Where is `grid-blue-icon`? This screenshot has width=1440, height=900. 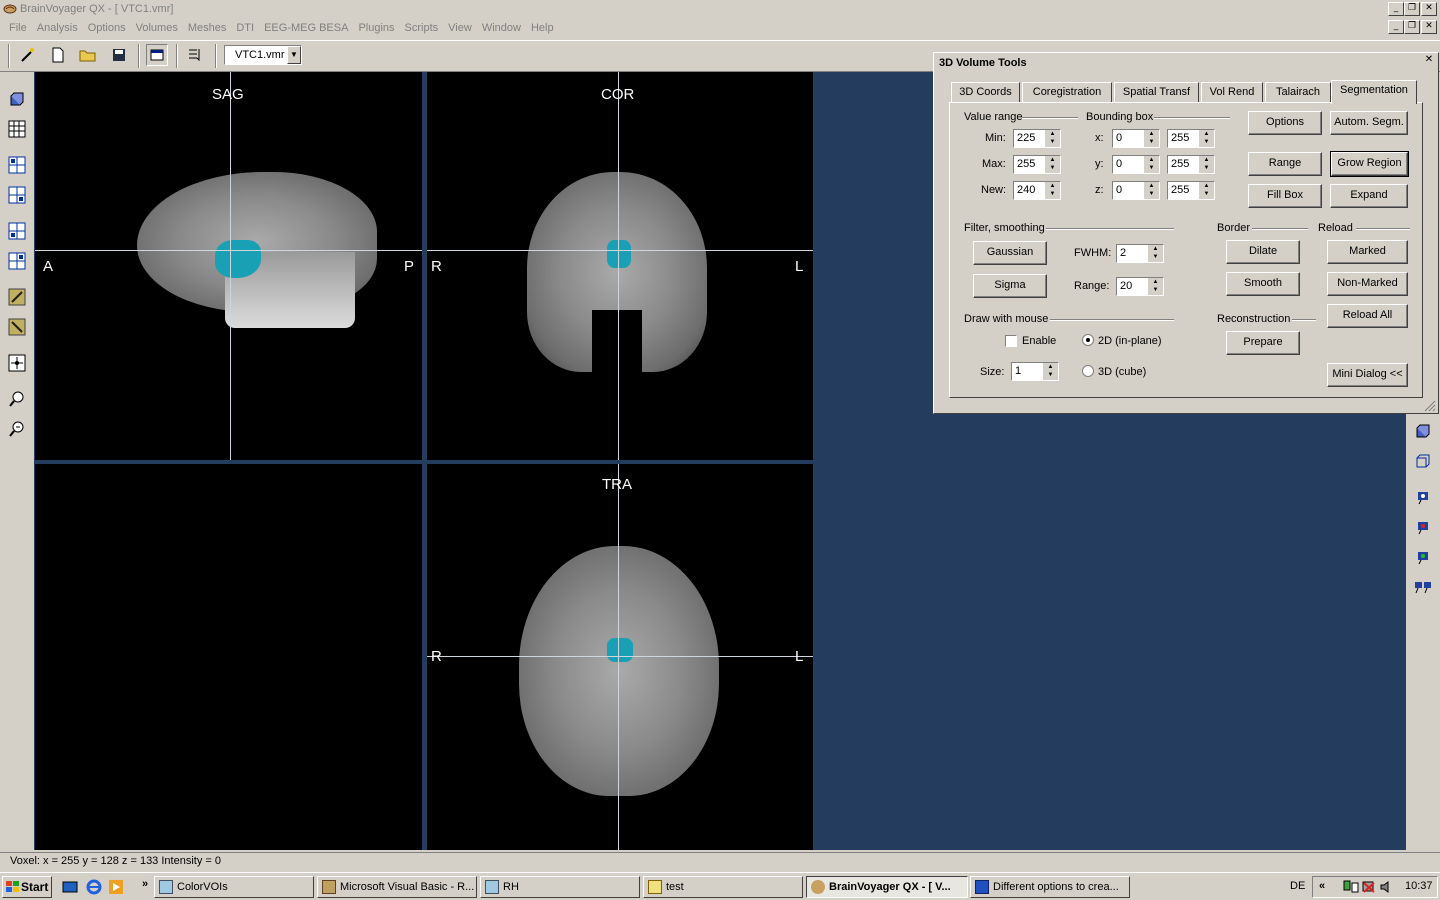 grid-blue-icon is located at coordinates (17, 165).